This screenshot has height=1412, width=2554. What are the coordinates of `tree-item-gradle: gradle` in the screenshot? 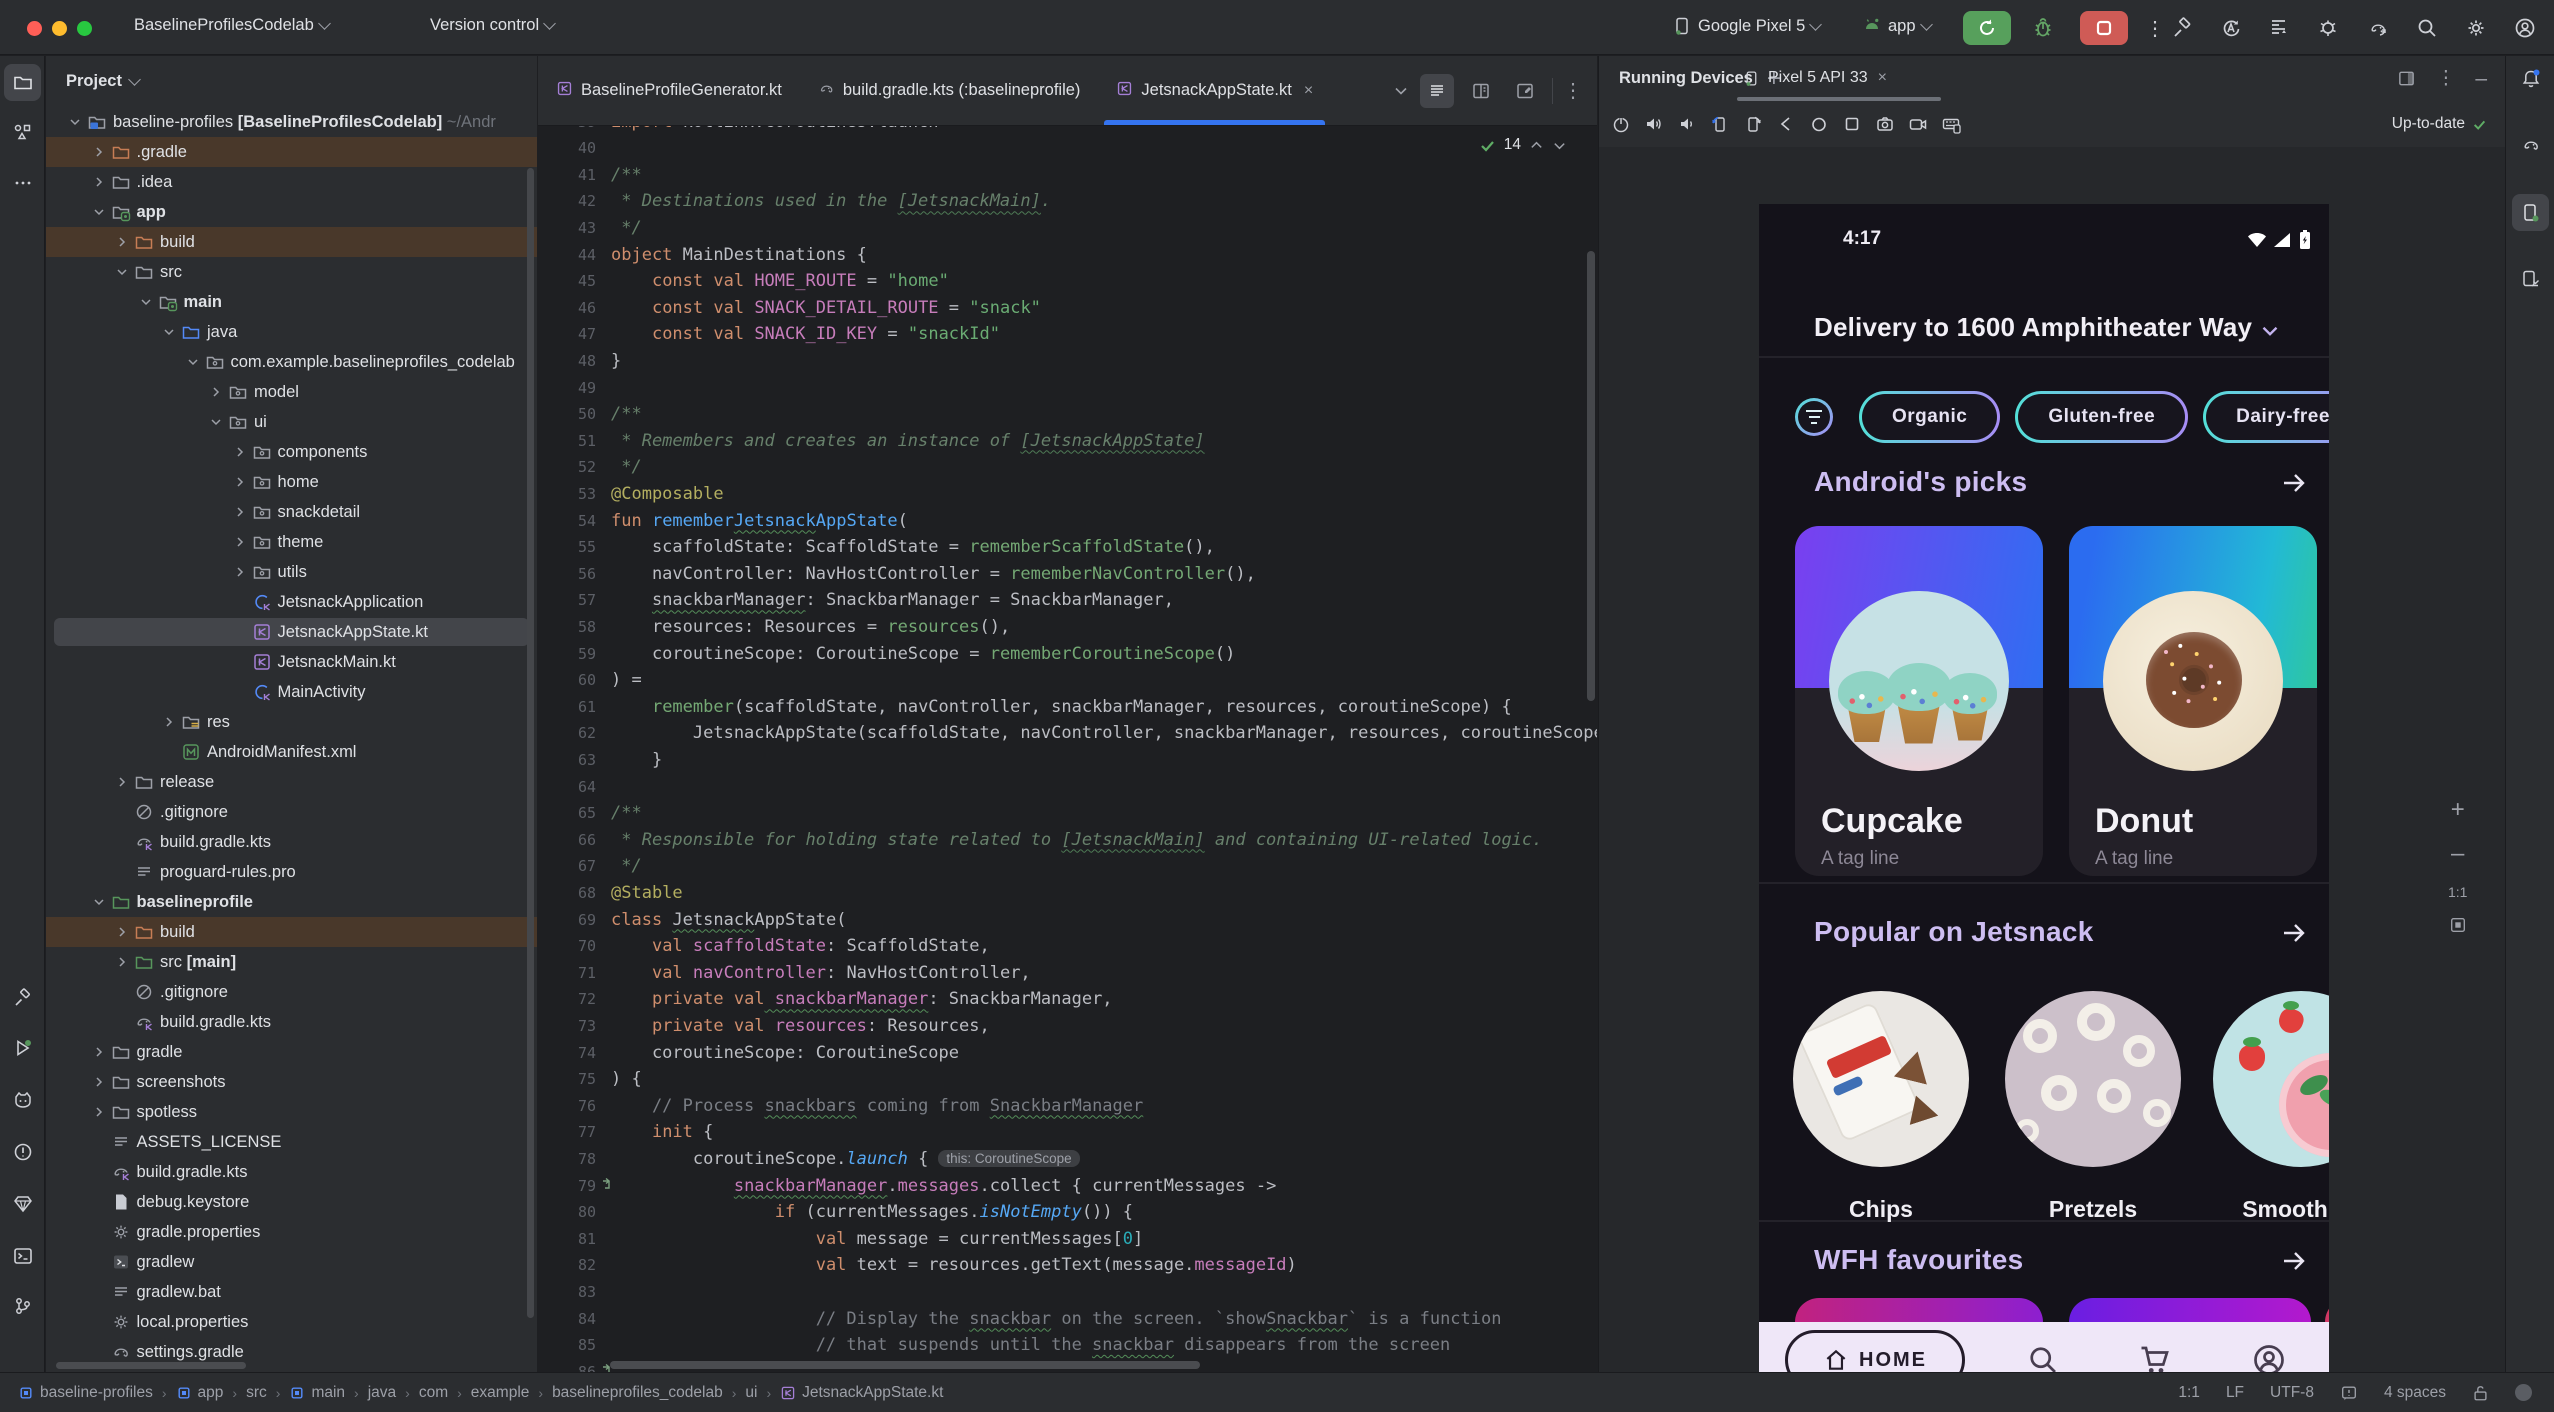 It's located at (291, 1052).